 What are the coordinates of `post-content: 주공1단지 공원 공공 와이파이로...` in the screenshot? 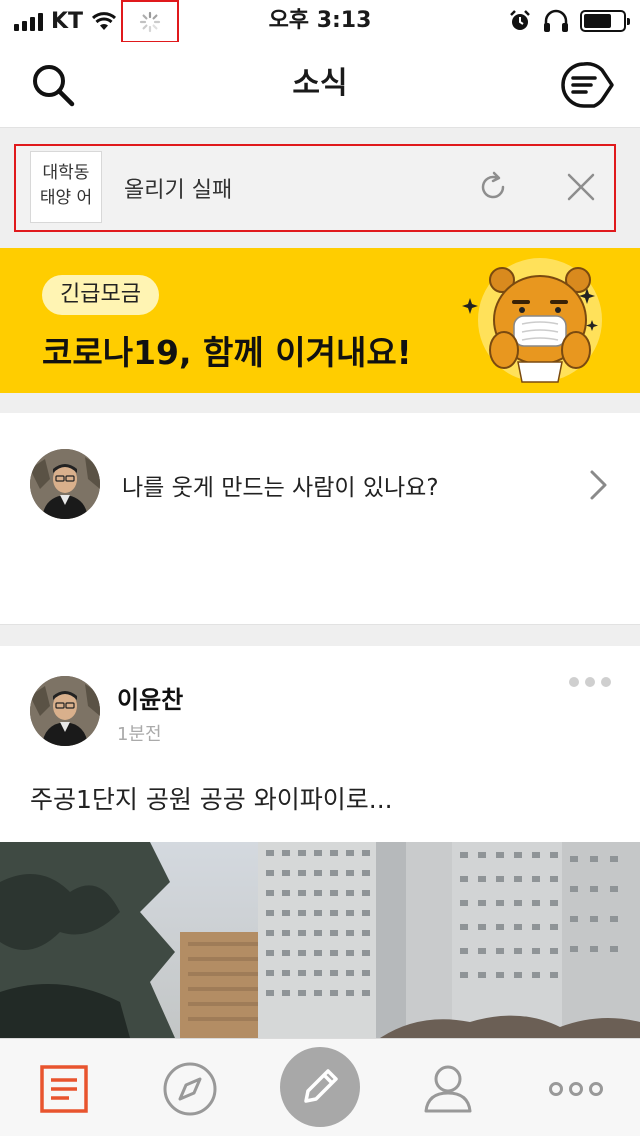 It's located at (211, 799).